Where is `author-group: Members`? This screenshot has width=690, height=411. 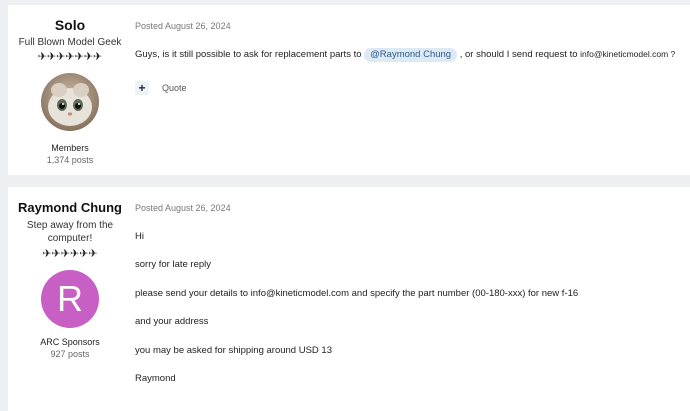
author-group: Members is located at coordinates (70, 148).